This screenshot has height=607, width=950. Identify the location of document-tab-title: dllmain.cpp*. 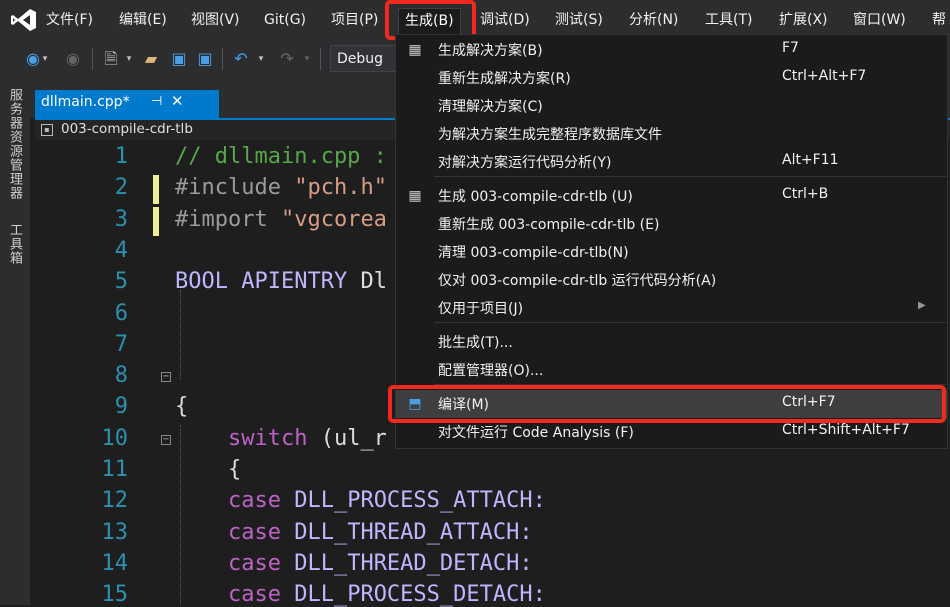
(85, 102).